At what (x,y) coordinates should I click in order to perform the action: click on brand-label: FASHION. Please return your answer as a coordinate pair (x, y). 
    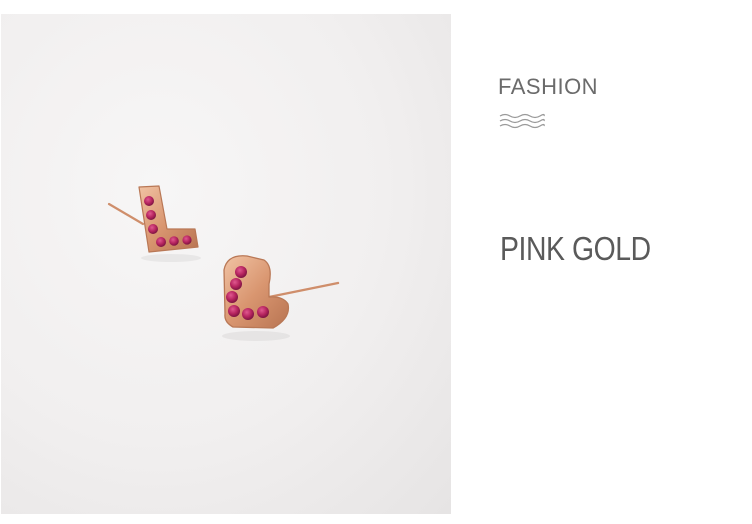
    Looking at the image, I should click on (548, 86).